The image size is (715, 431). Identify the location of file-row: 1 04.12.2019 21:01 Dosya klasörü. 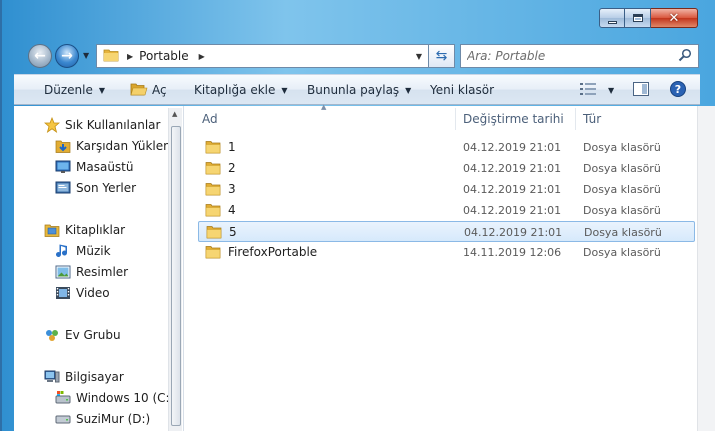
(446, 147).